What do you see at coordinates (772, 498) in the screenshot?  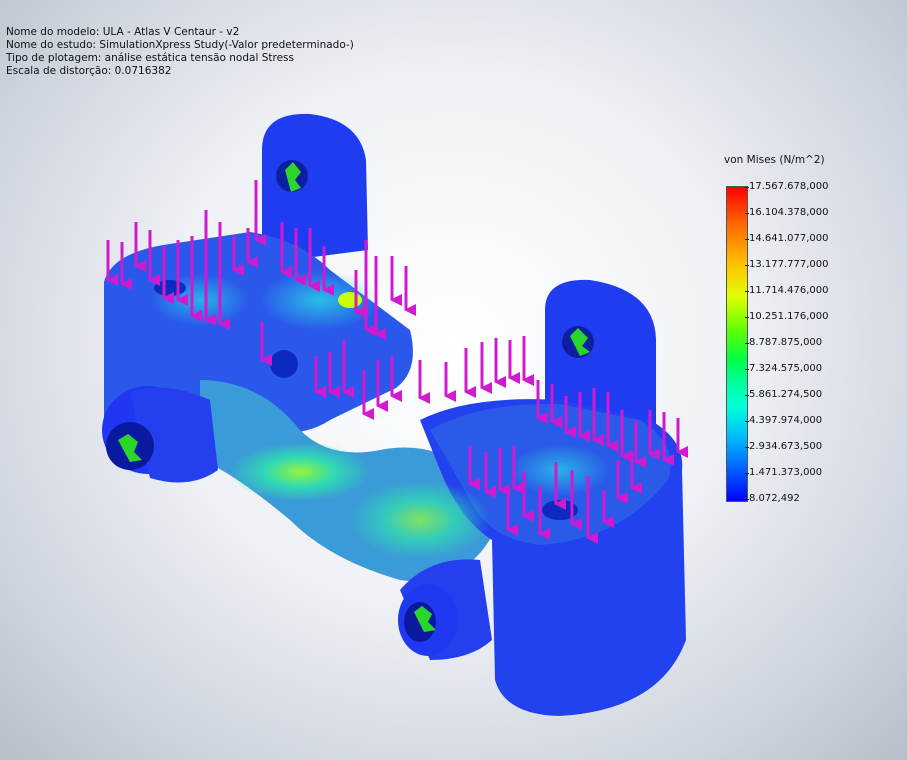 I see `legend-tick: 8.072,492` at bounding box center [772, 498].